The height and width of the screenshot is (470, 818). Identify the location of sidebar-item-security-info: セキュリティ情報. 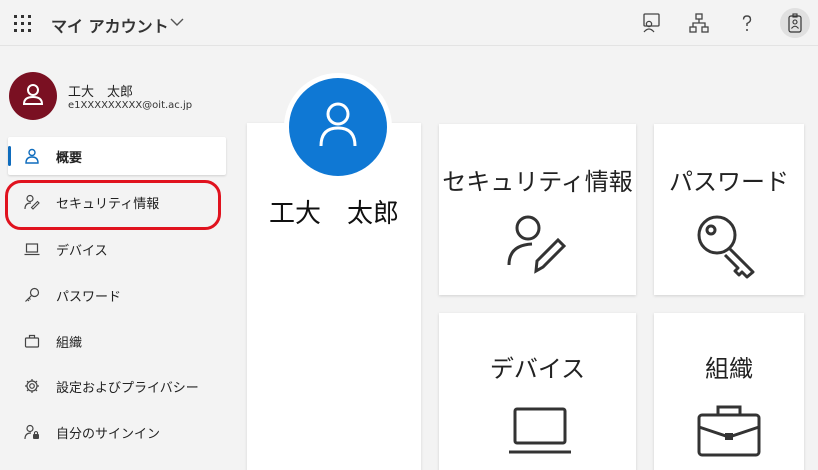
(117, 202).